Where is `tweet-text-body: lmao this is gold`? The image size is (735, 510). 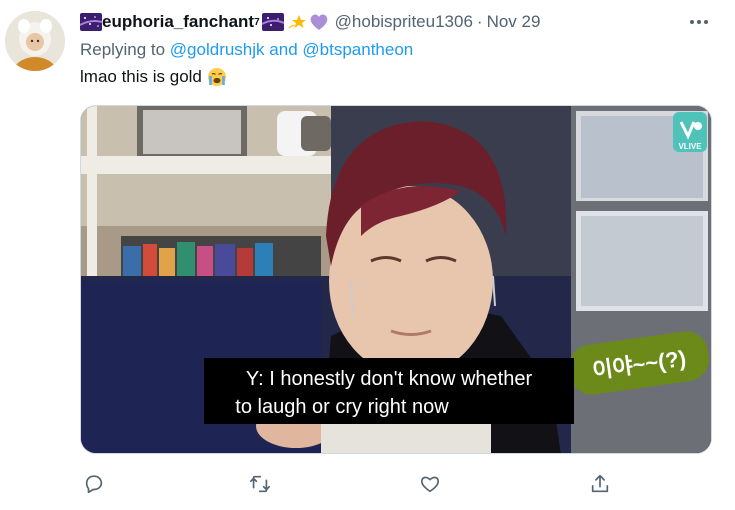
tweet-text-body: lmao this is gold is located at coordinates (141, 76).